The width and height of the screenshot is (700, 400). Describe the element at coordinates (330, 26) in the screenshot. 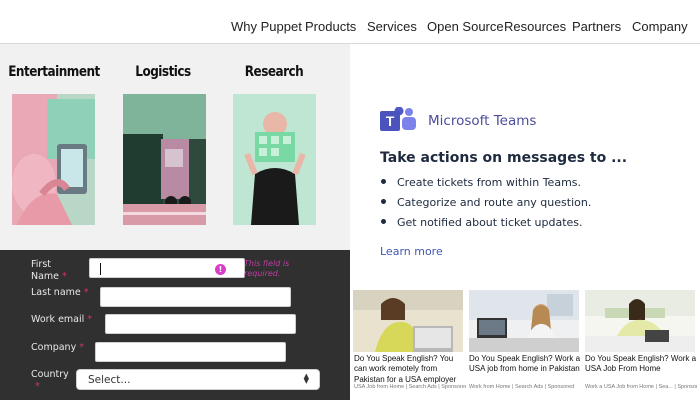

I see `nav-products: Products` at that location.